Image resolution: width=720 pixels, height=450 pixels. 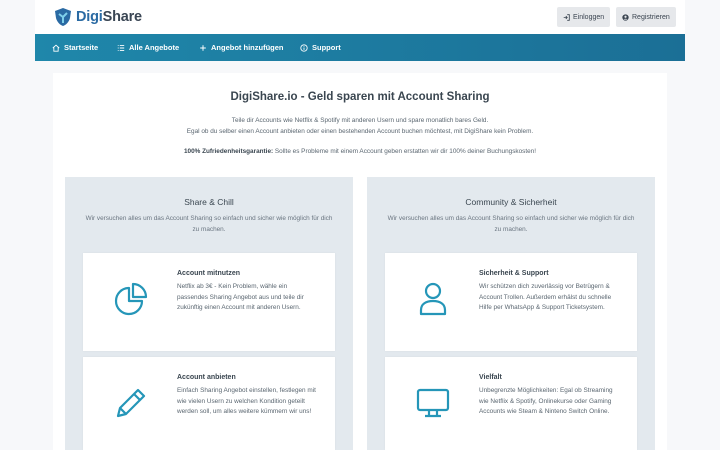 I want to click on panel-title: Community & Sicherheit, so click(x=511, y=202).